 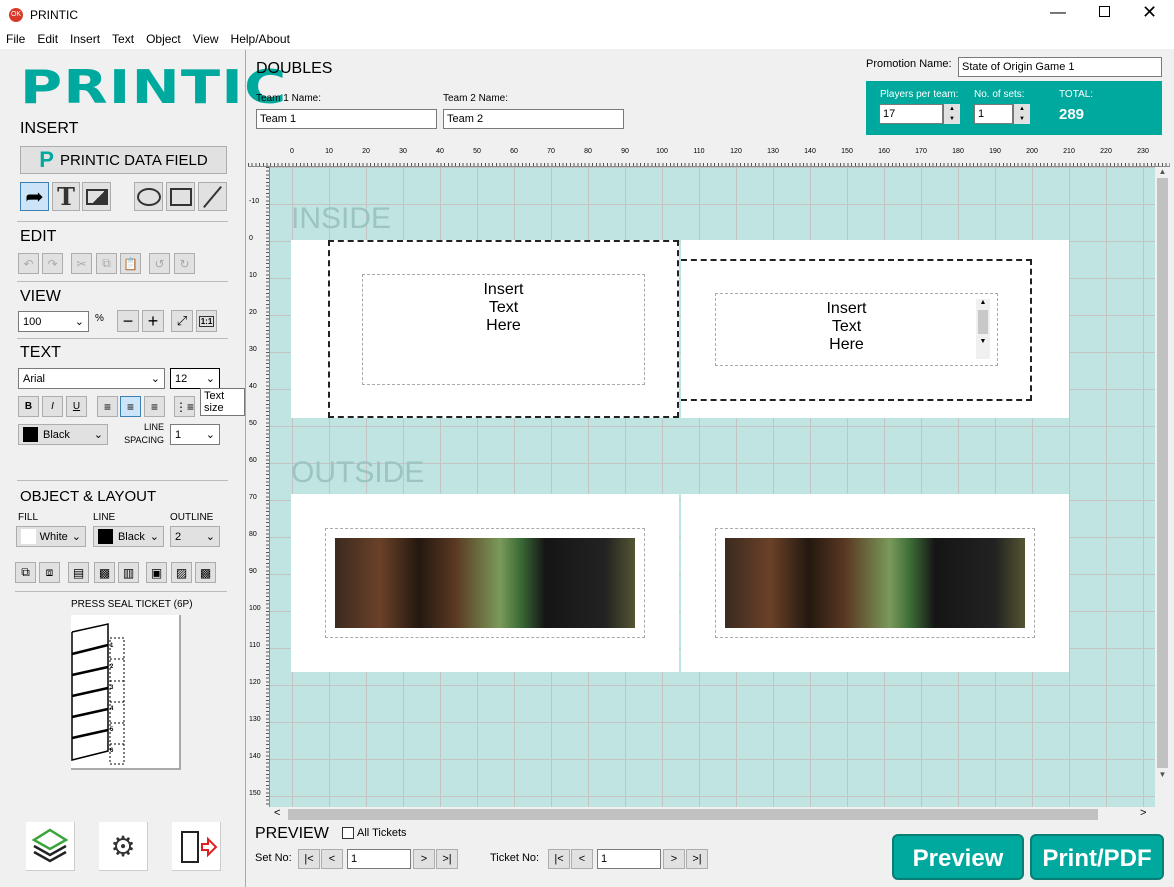 I want to click on menu-view: View, so click(x=206, y=39).